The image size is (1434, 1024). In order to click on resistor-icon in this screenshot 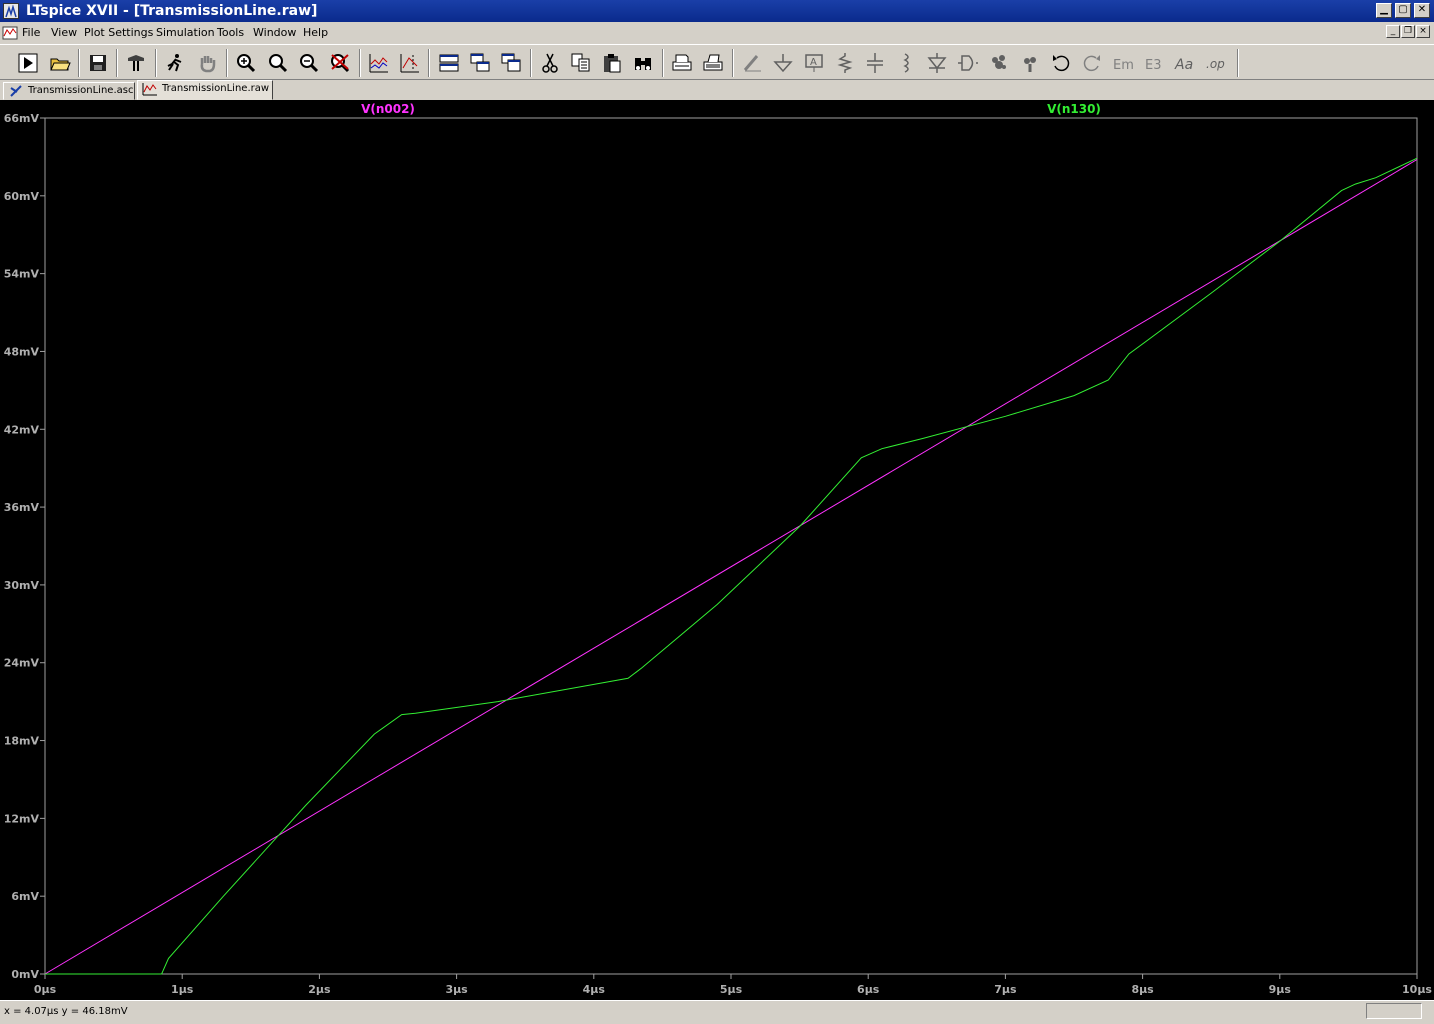, I will do `click(845, 63)`.